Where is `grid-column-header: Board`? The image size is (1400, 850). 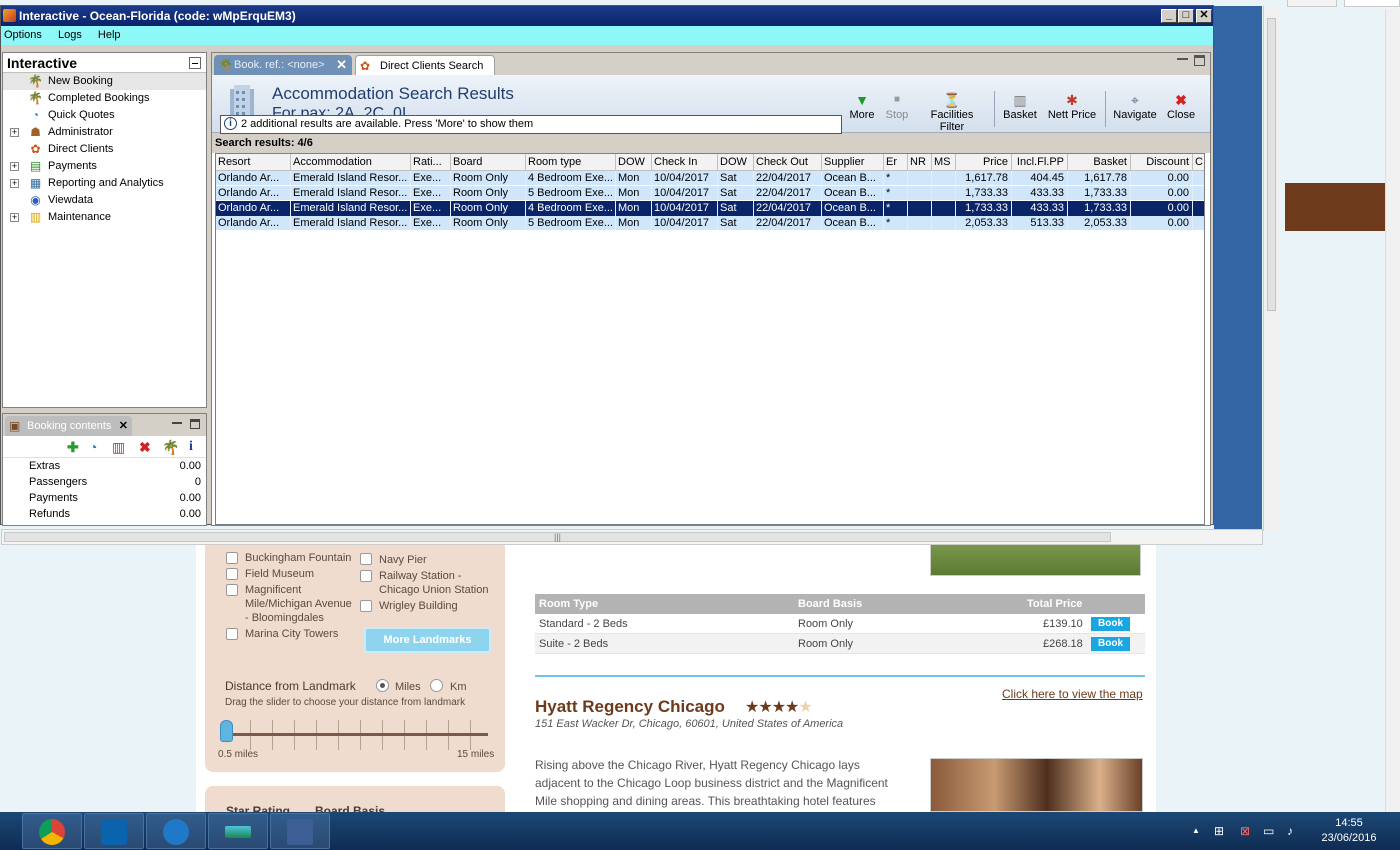 grid-column-header: Board is located at coordinates (488, 162).